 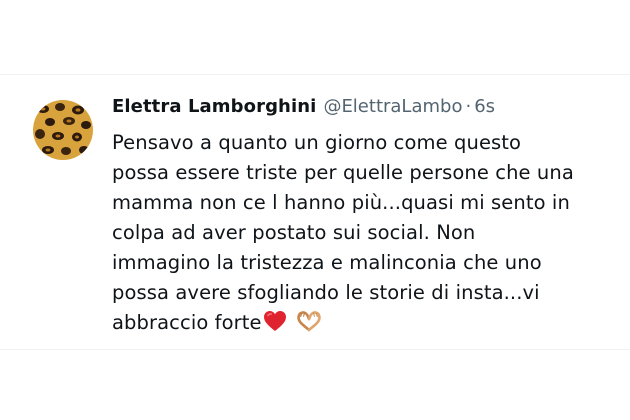 I want to click on tweet-header: Elettra Lamborghini @ElettraLambo · 6s, so click(x=303, y=107).